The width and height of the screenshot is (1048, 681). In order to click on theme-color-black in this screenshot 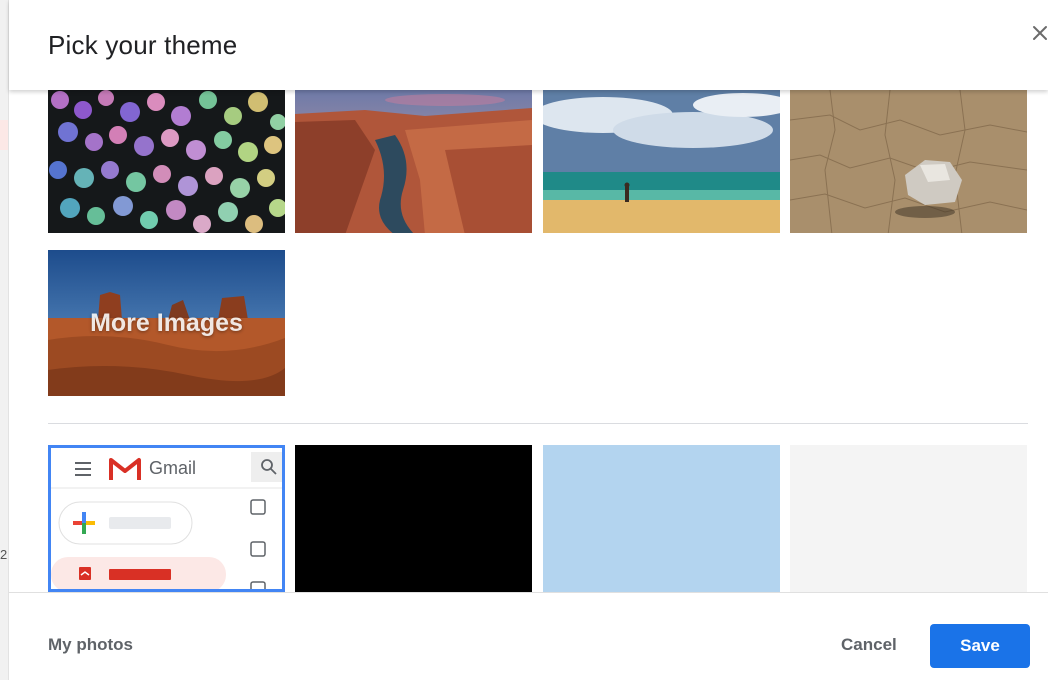, I will do `click(413, 518)`.